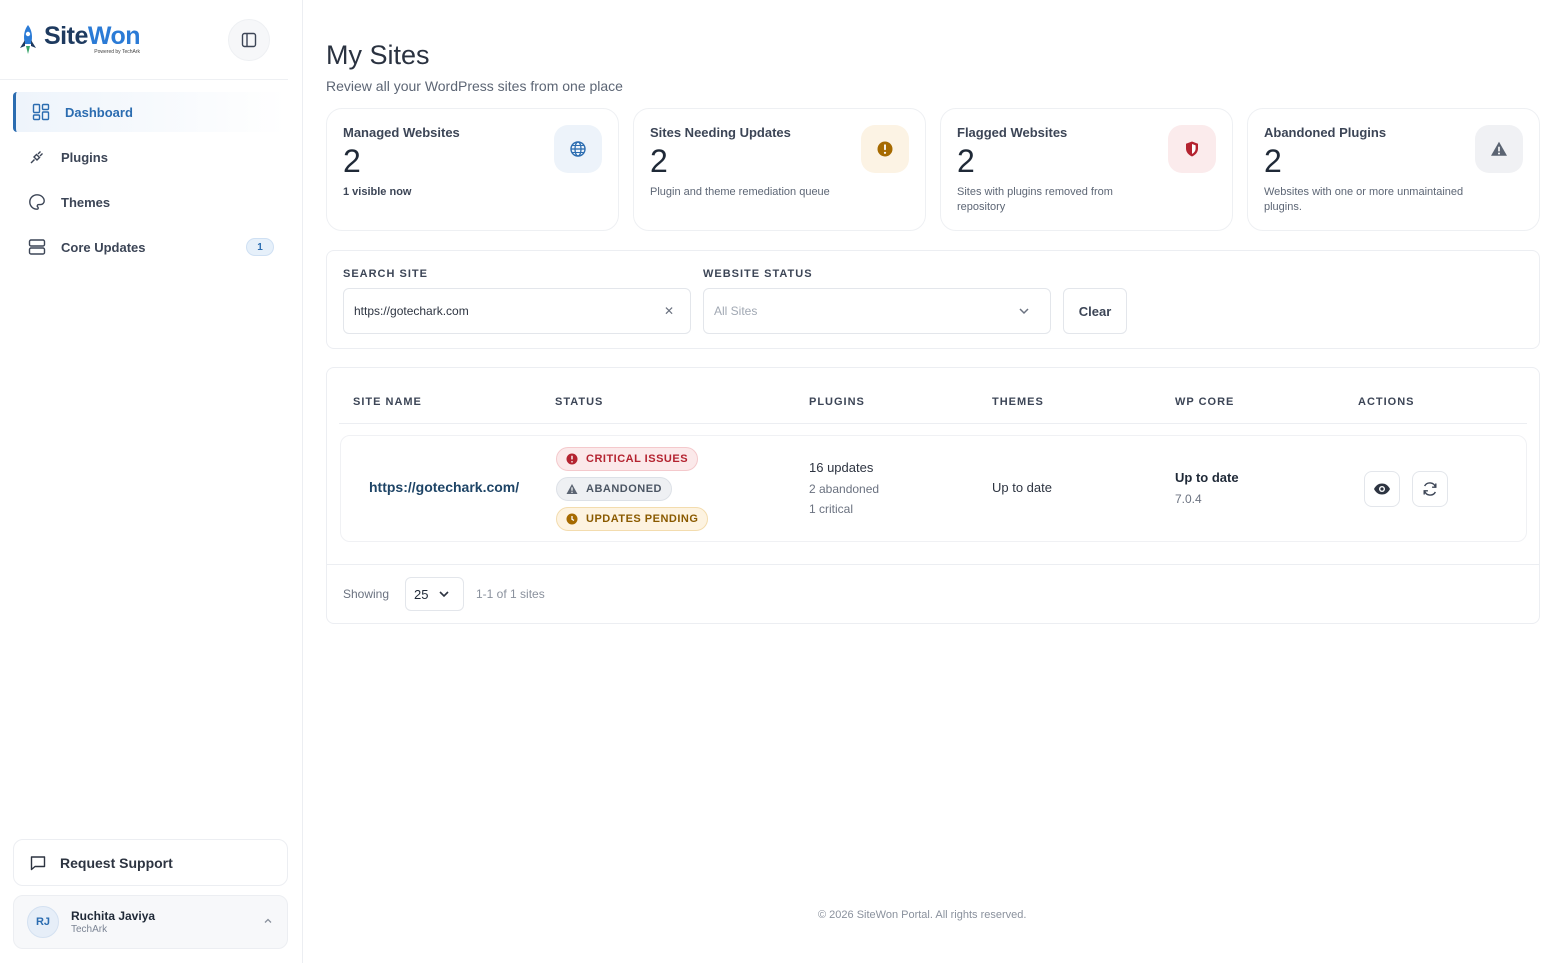 The height and width of the screenshot is (963, 1562). What do you see at coordinates (572, 519) in the screenshot?
I see `clock-icon` at bounding box center [572, 519].